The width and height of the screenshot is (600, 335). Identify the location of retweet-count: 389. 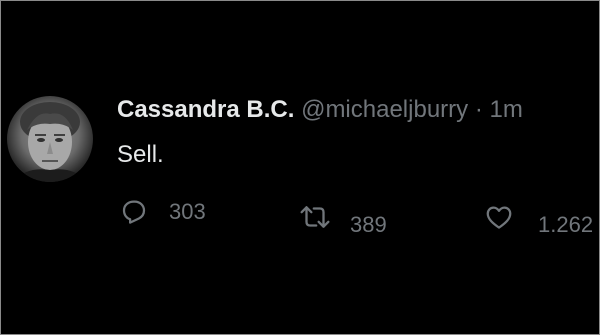
(368, 224).